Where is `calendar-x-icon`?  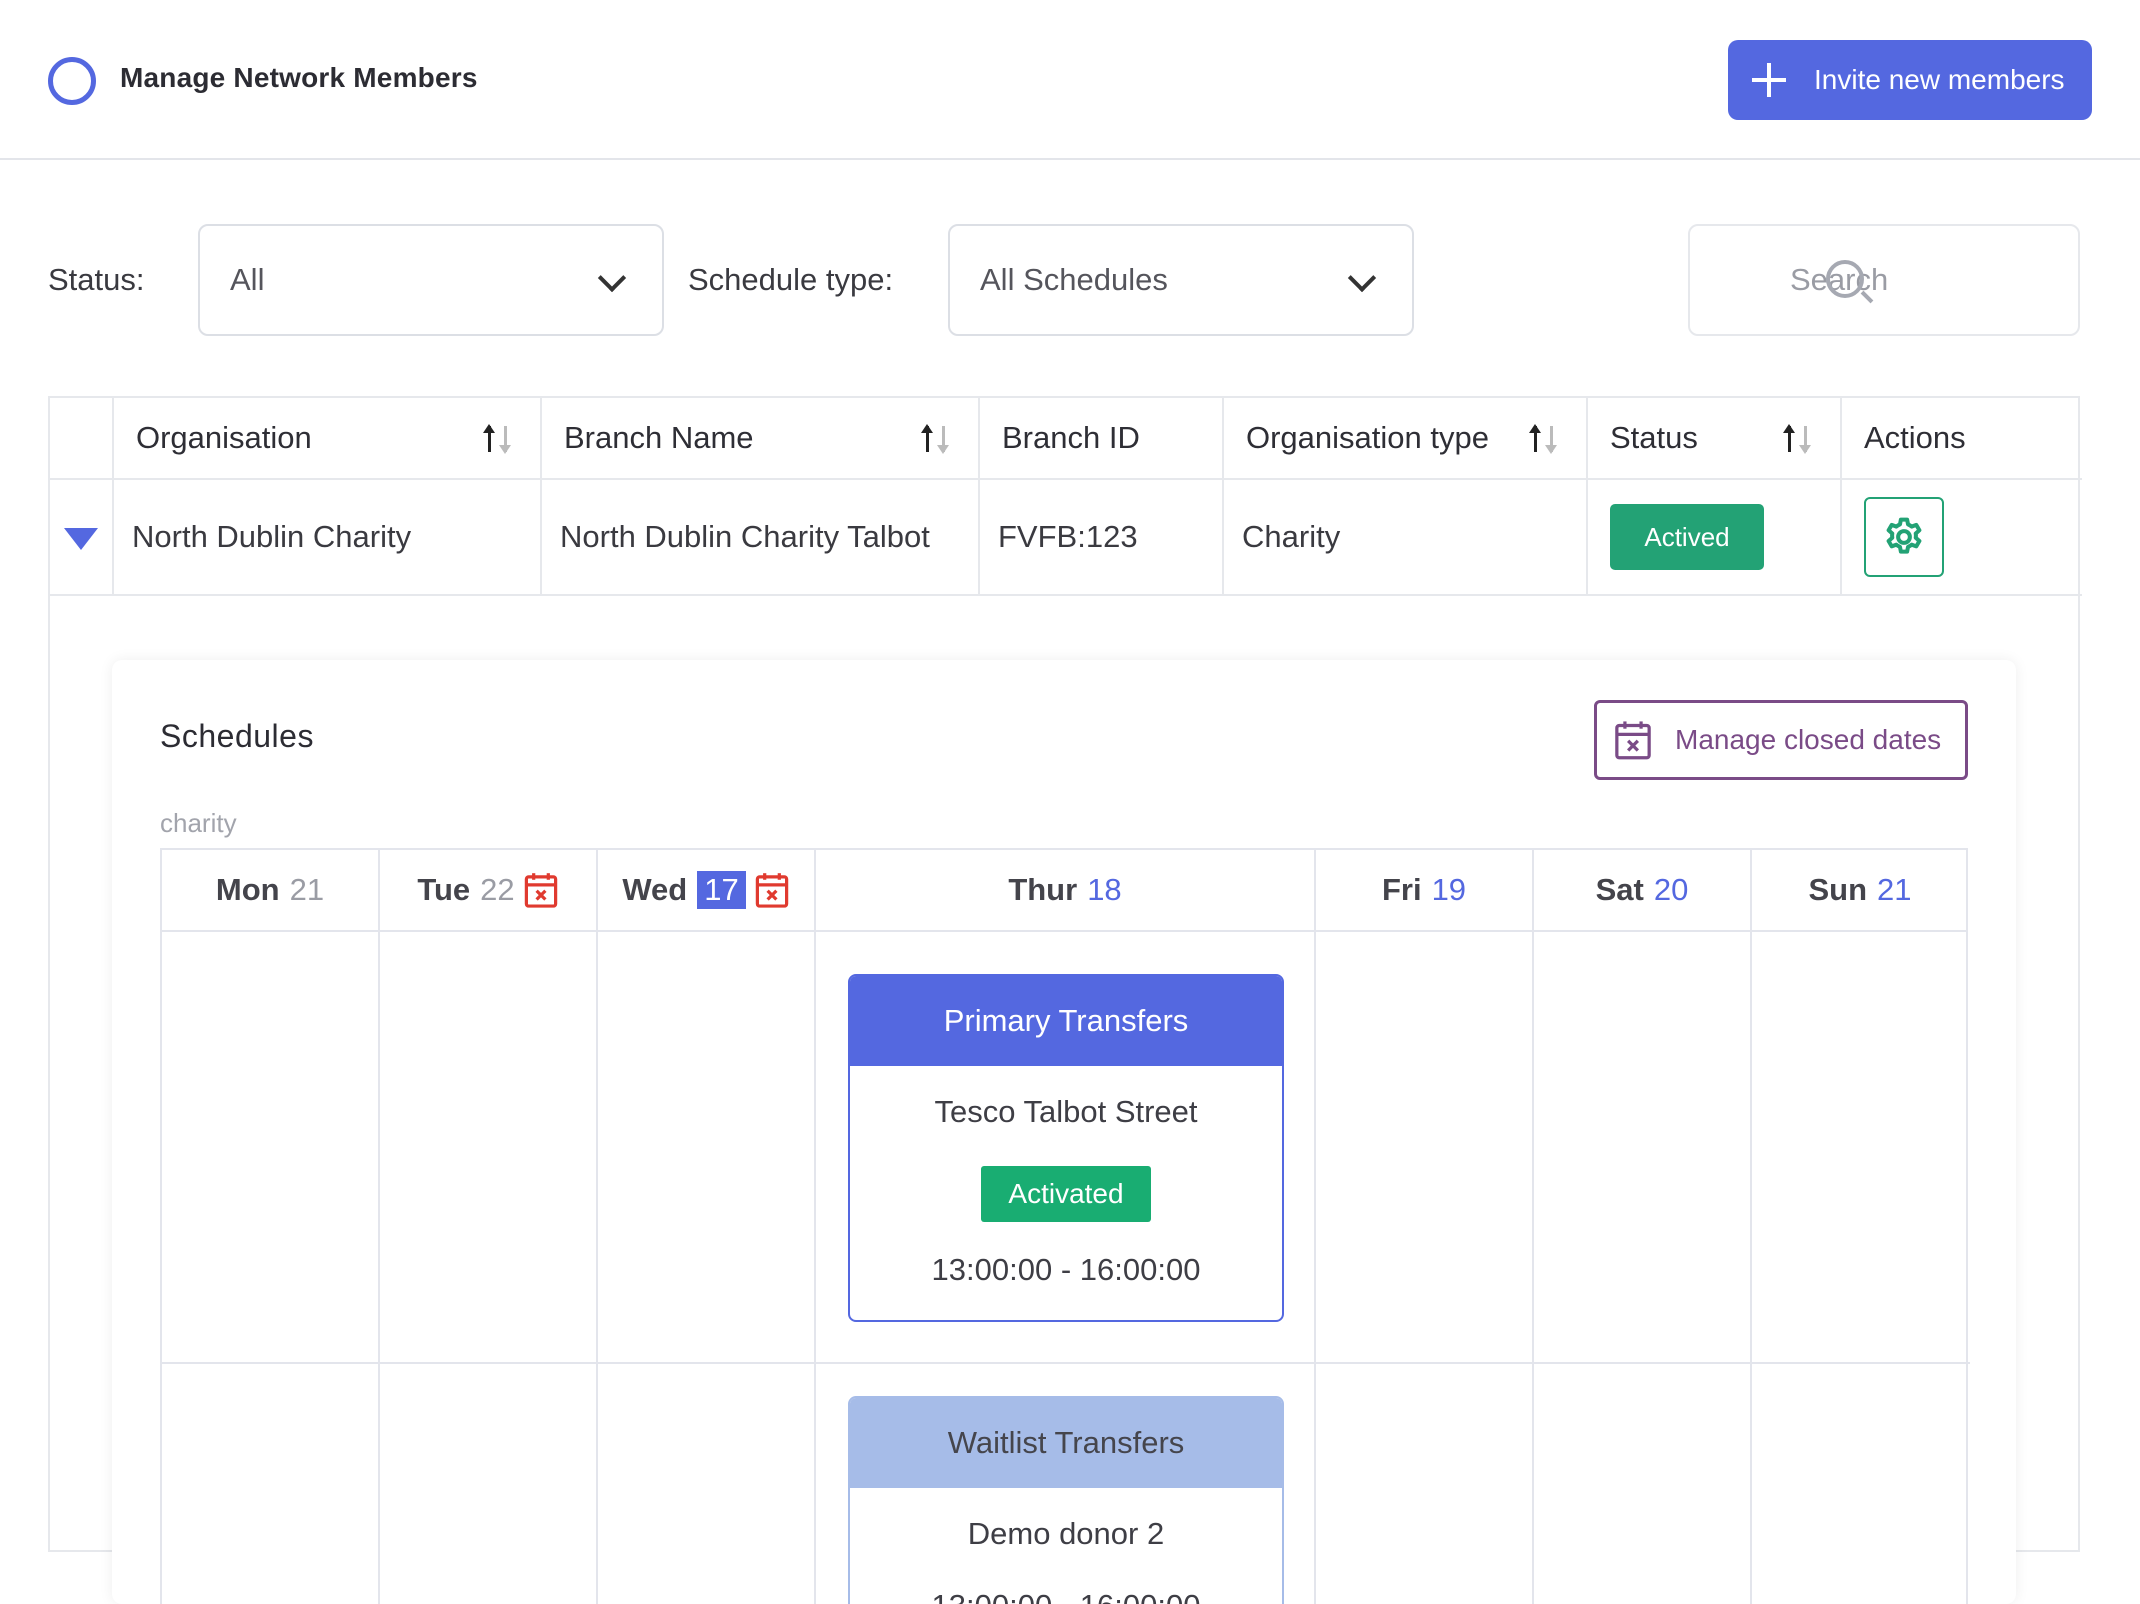 calendar-x-icon is located at coordinates (1633, 740).